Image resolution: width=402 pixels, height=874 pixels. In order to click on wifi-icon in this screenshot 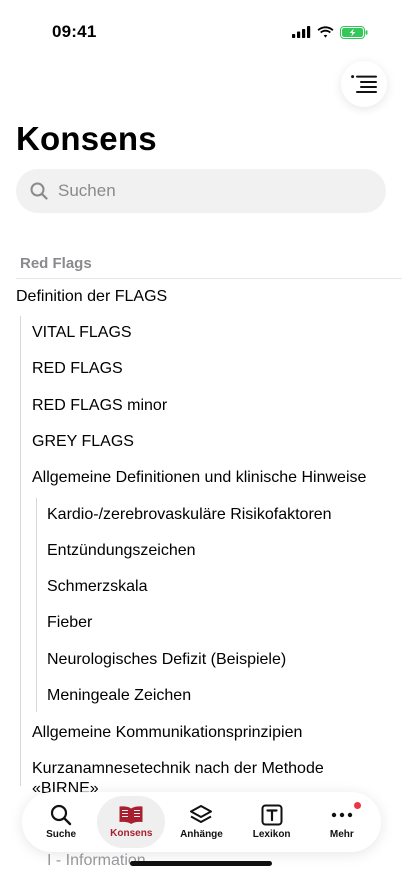, I will do `click(325, 32)`.